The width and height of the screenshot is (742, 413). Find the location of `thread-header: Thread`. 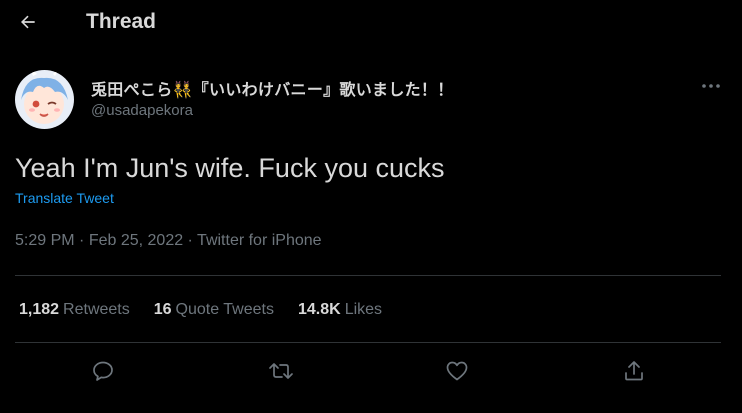

thread-header: Thread is located at coordinates (371, 22).